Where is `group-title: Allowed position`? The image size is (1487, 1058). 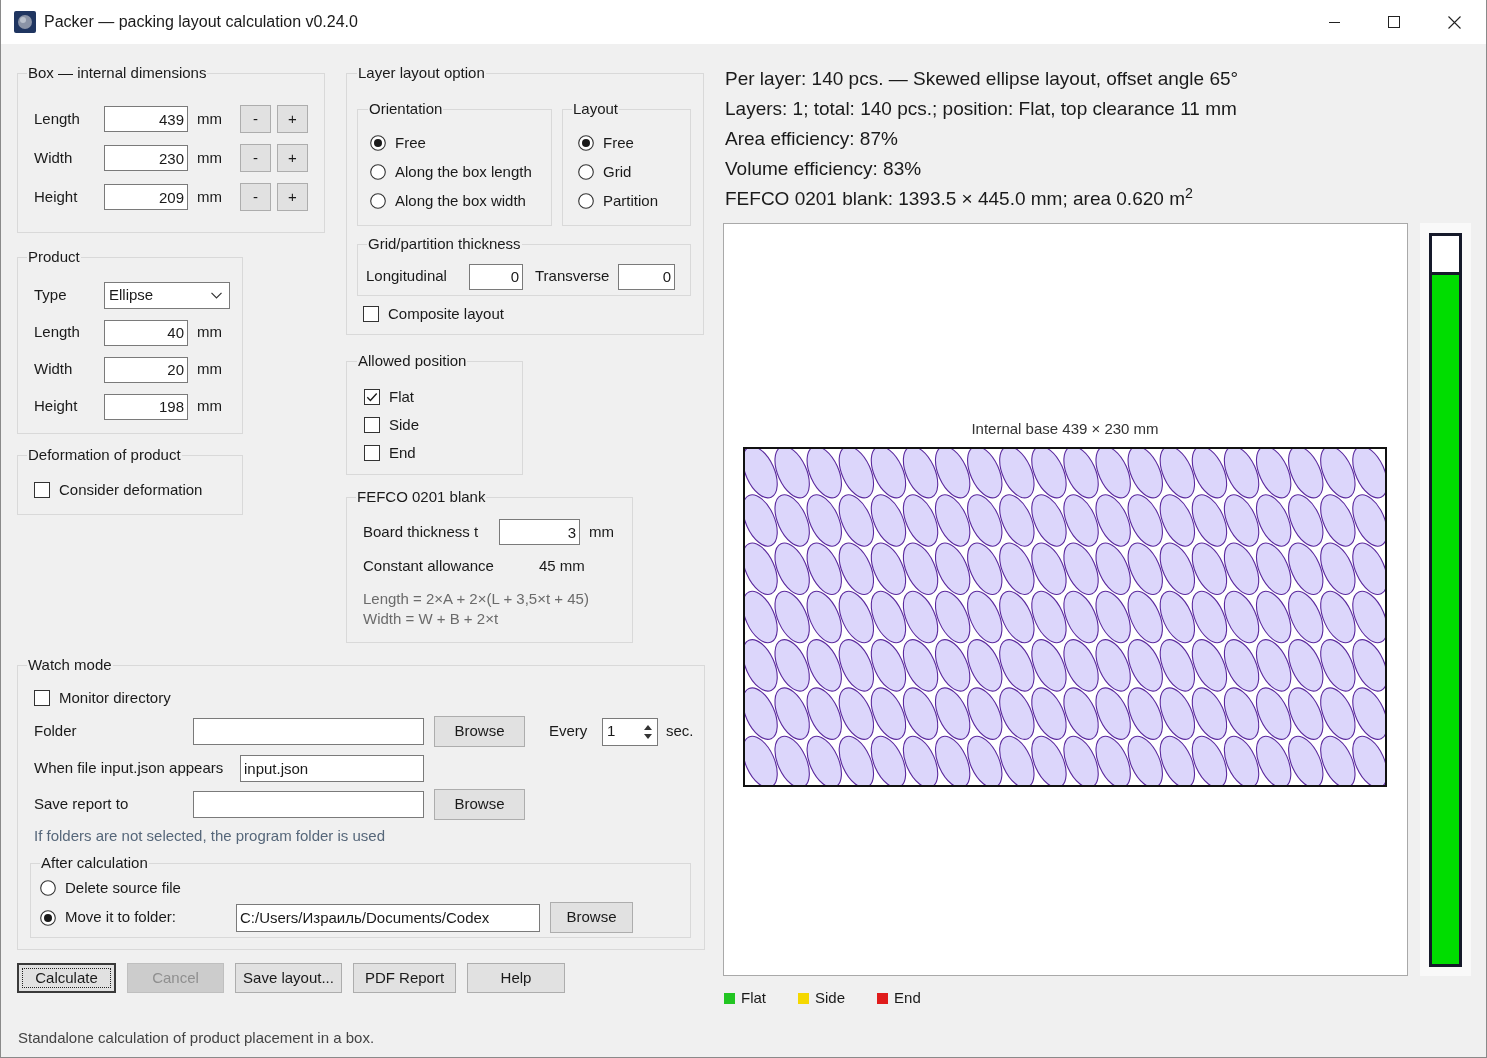
group-title: Allowed position is located at coordinates (412, 361).